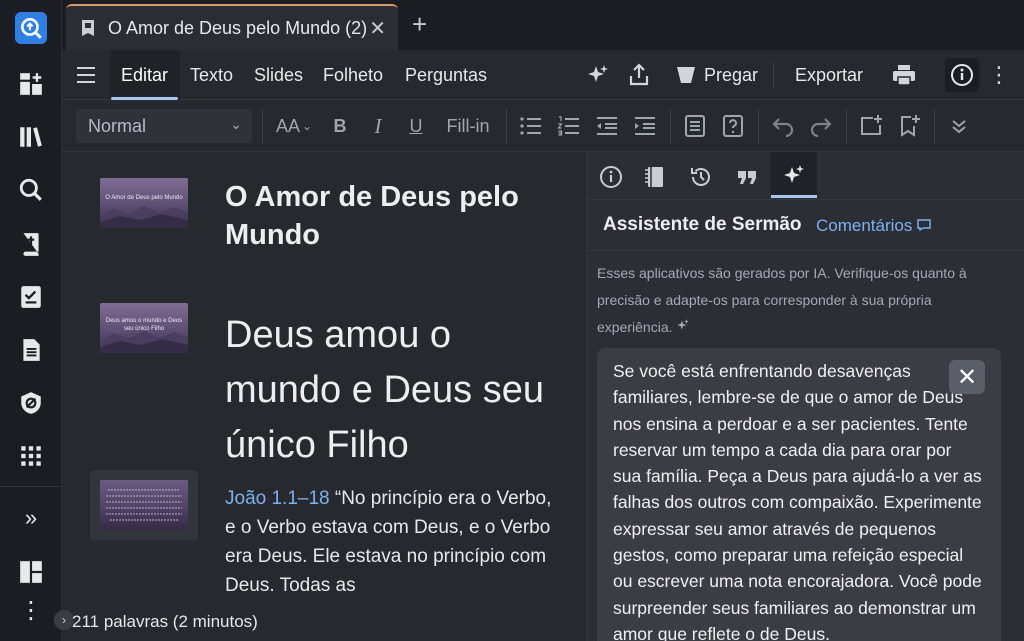 The image size is (1024, 641). I want to click on slide-thumbnail, so click(144, 505).